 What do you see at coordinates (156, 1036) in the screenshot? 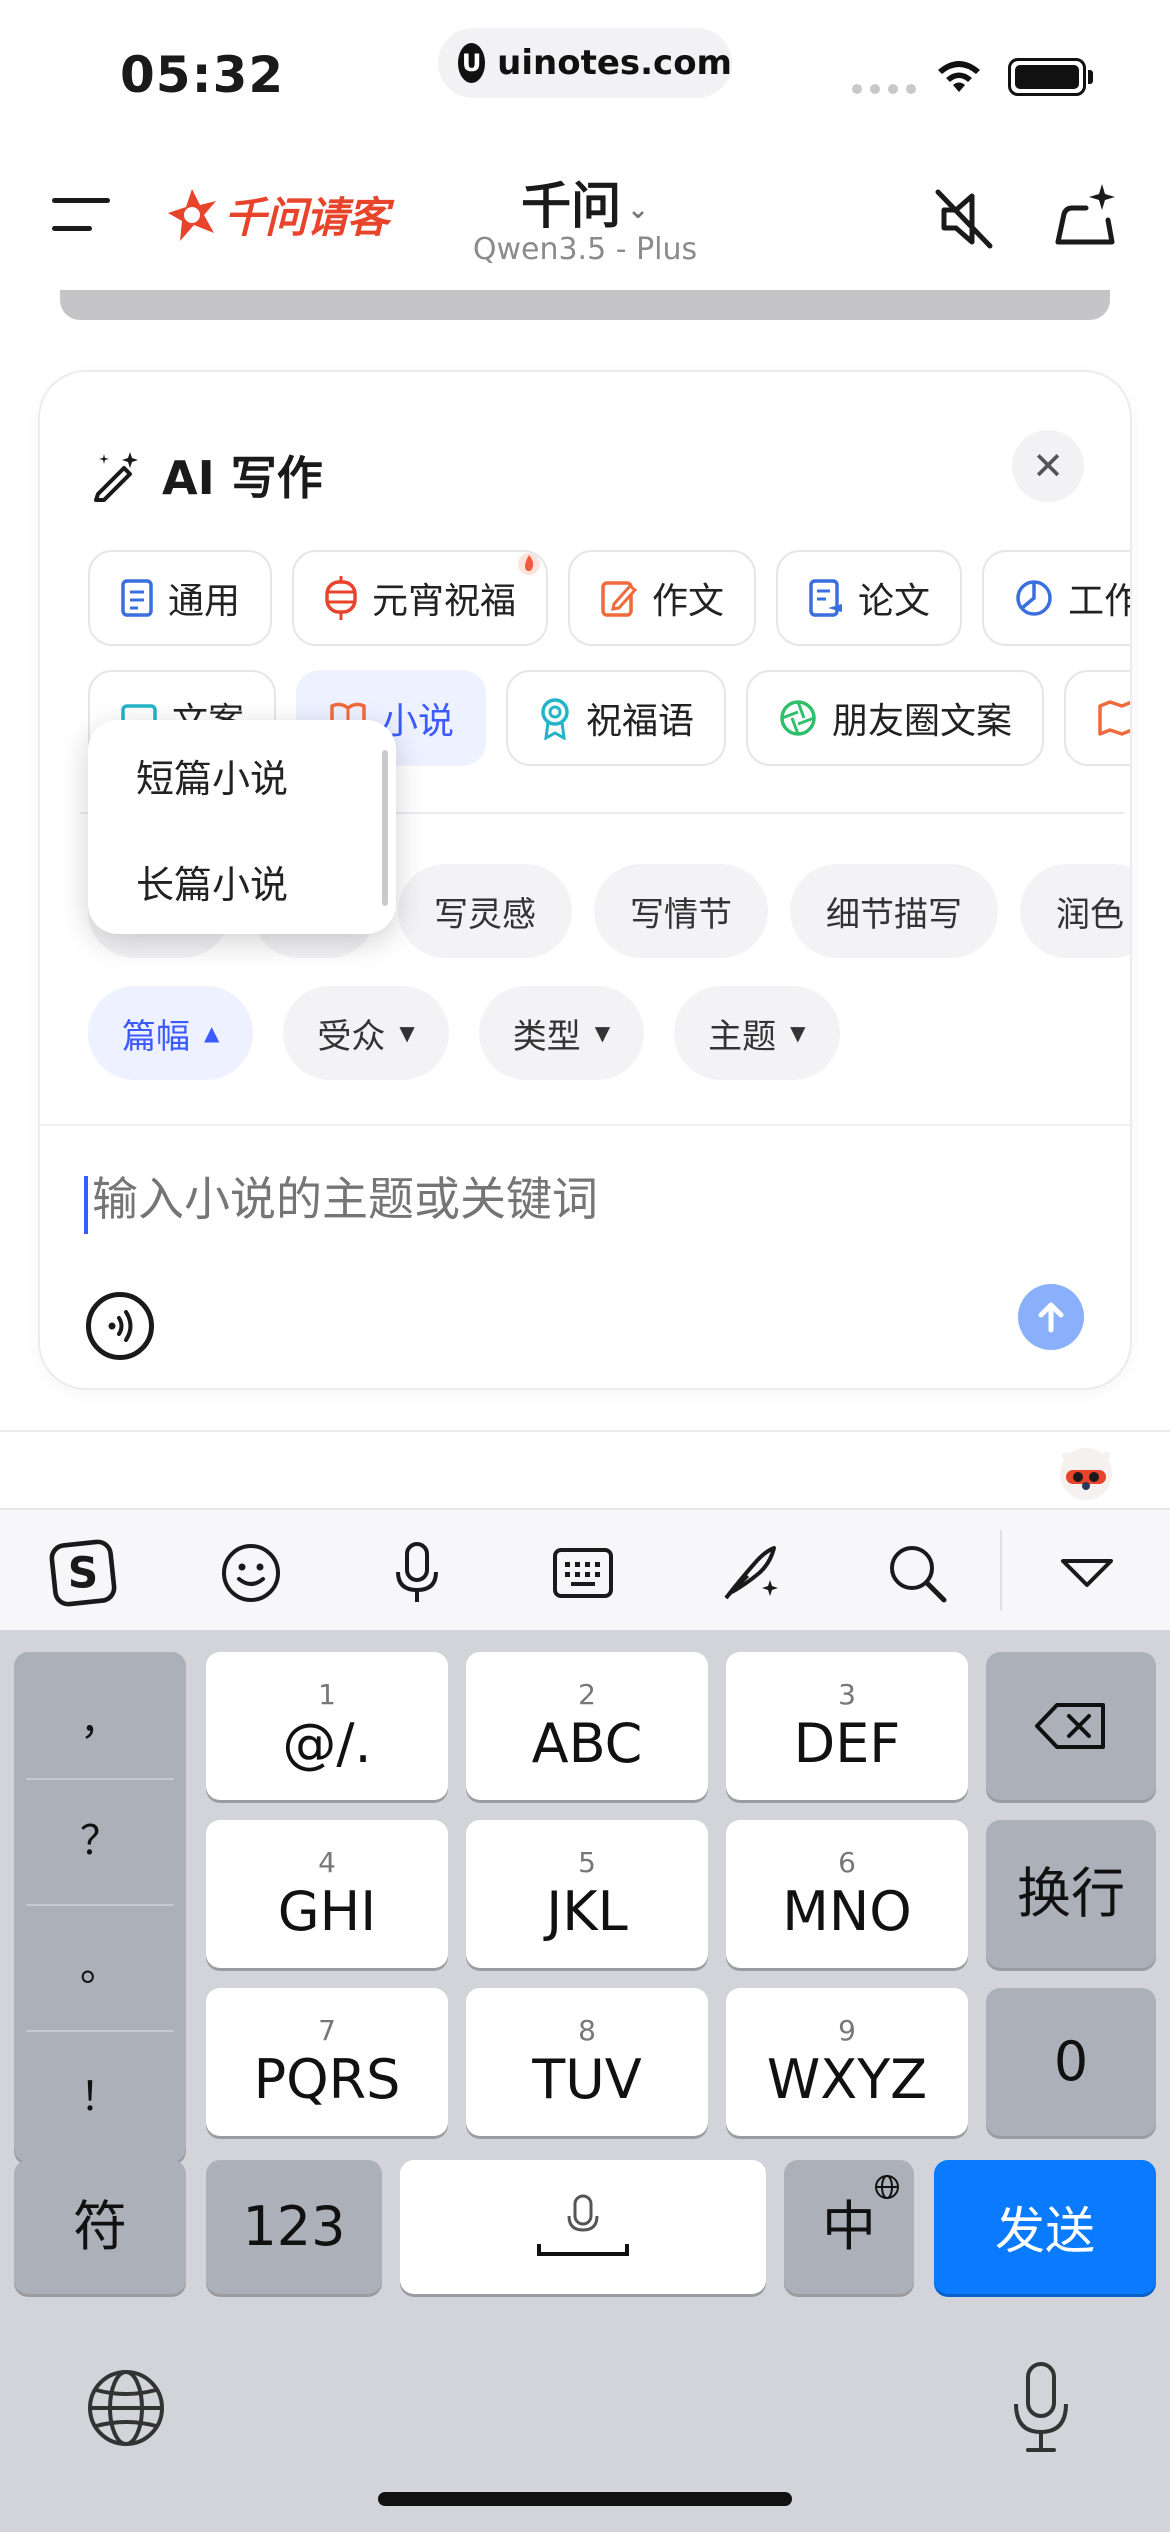
I see `filter-label: 篇幅` at bounding box center [156, 1036].